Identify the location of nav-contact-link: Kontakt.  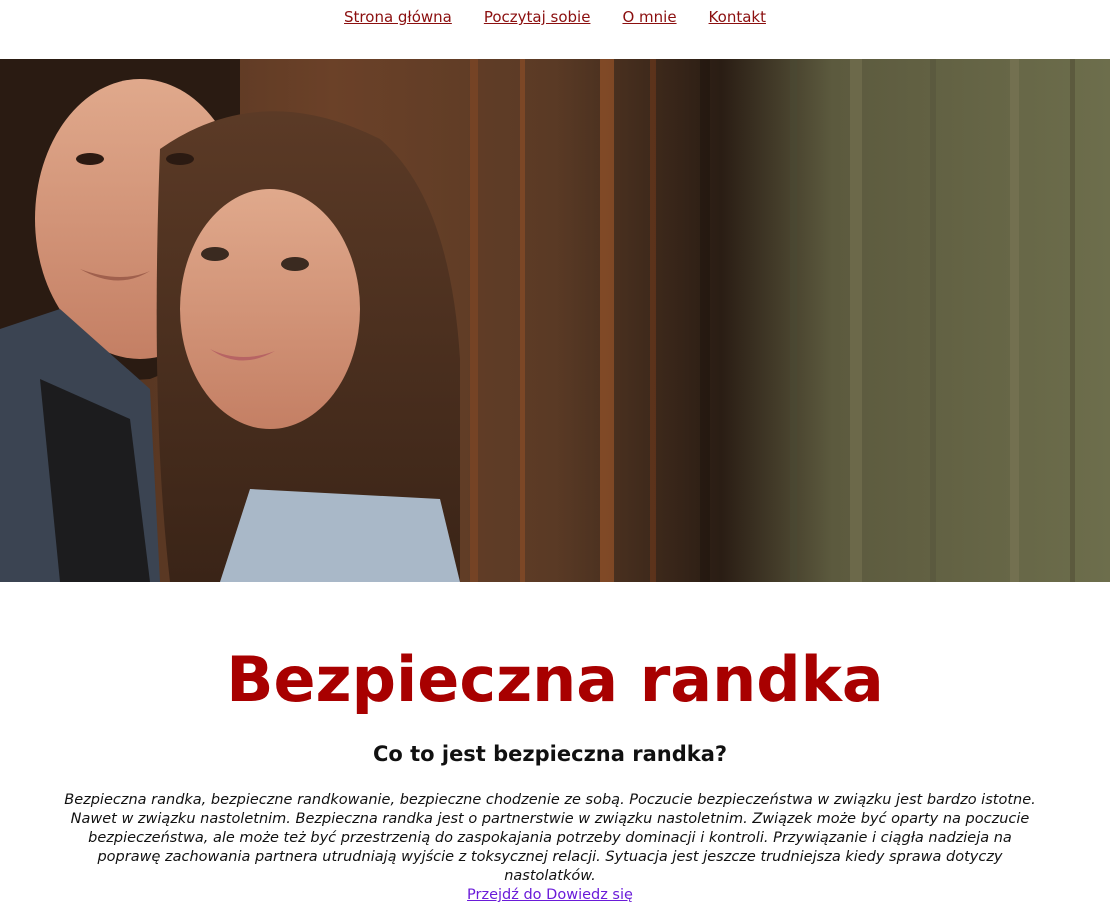
(737, 17).